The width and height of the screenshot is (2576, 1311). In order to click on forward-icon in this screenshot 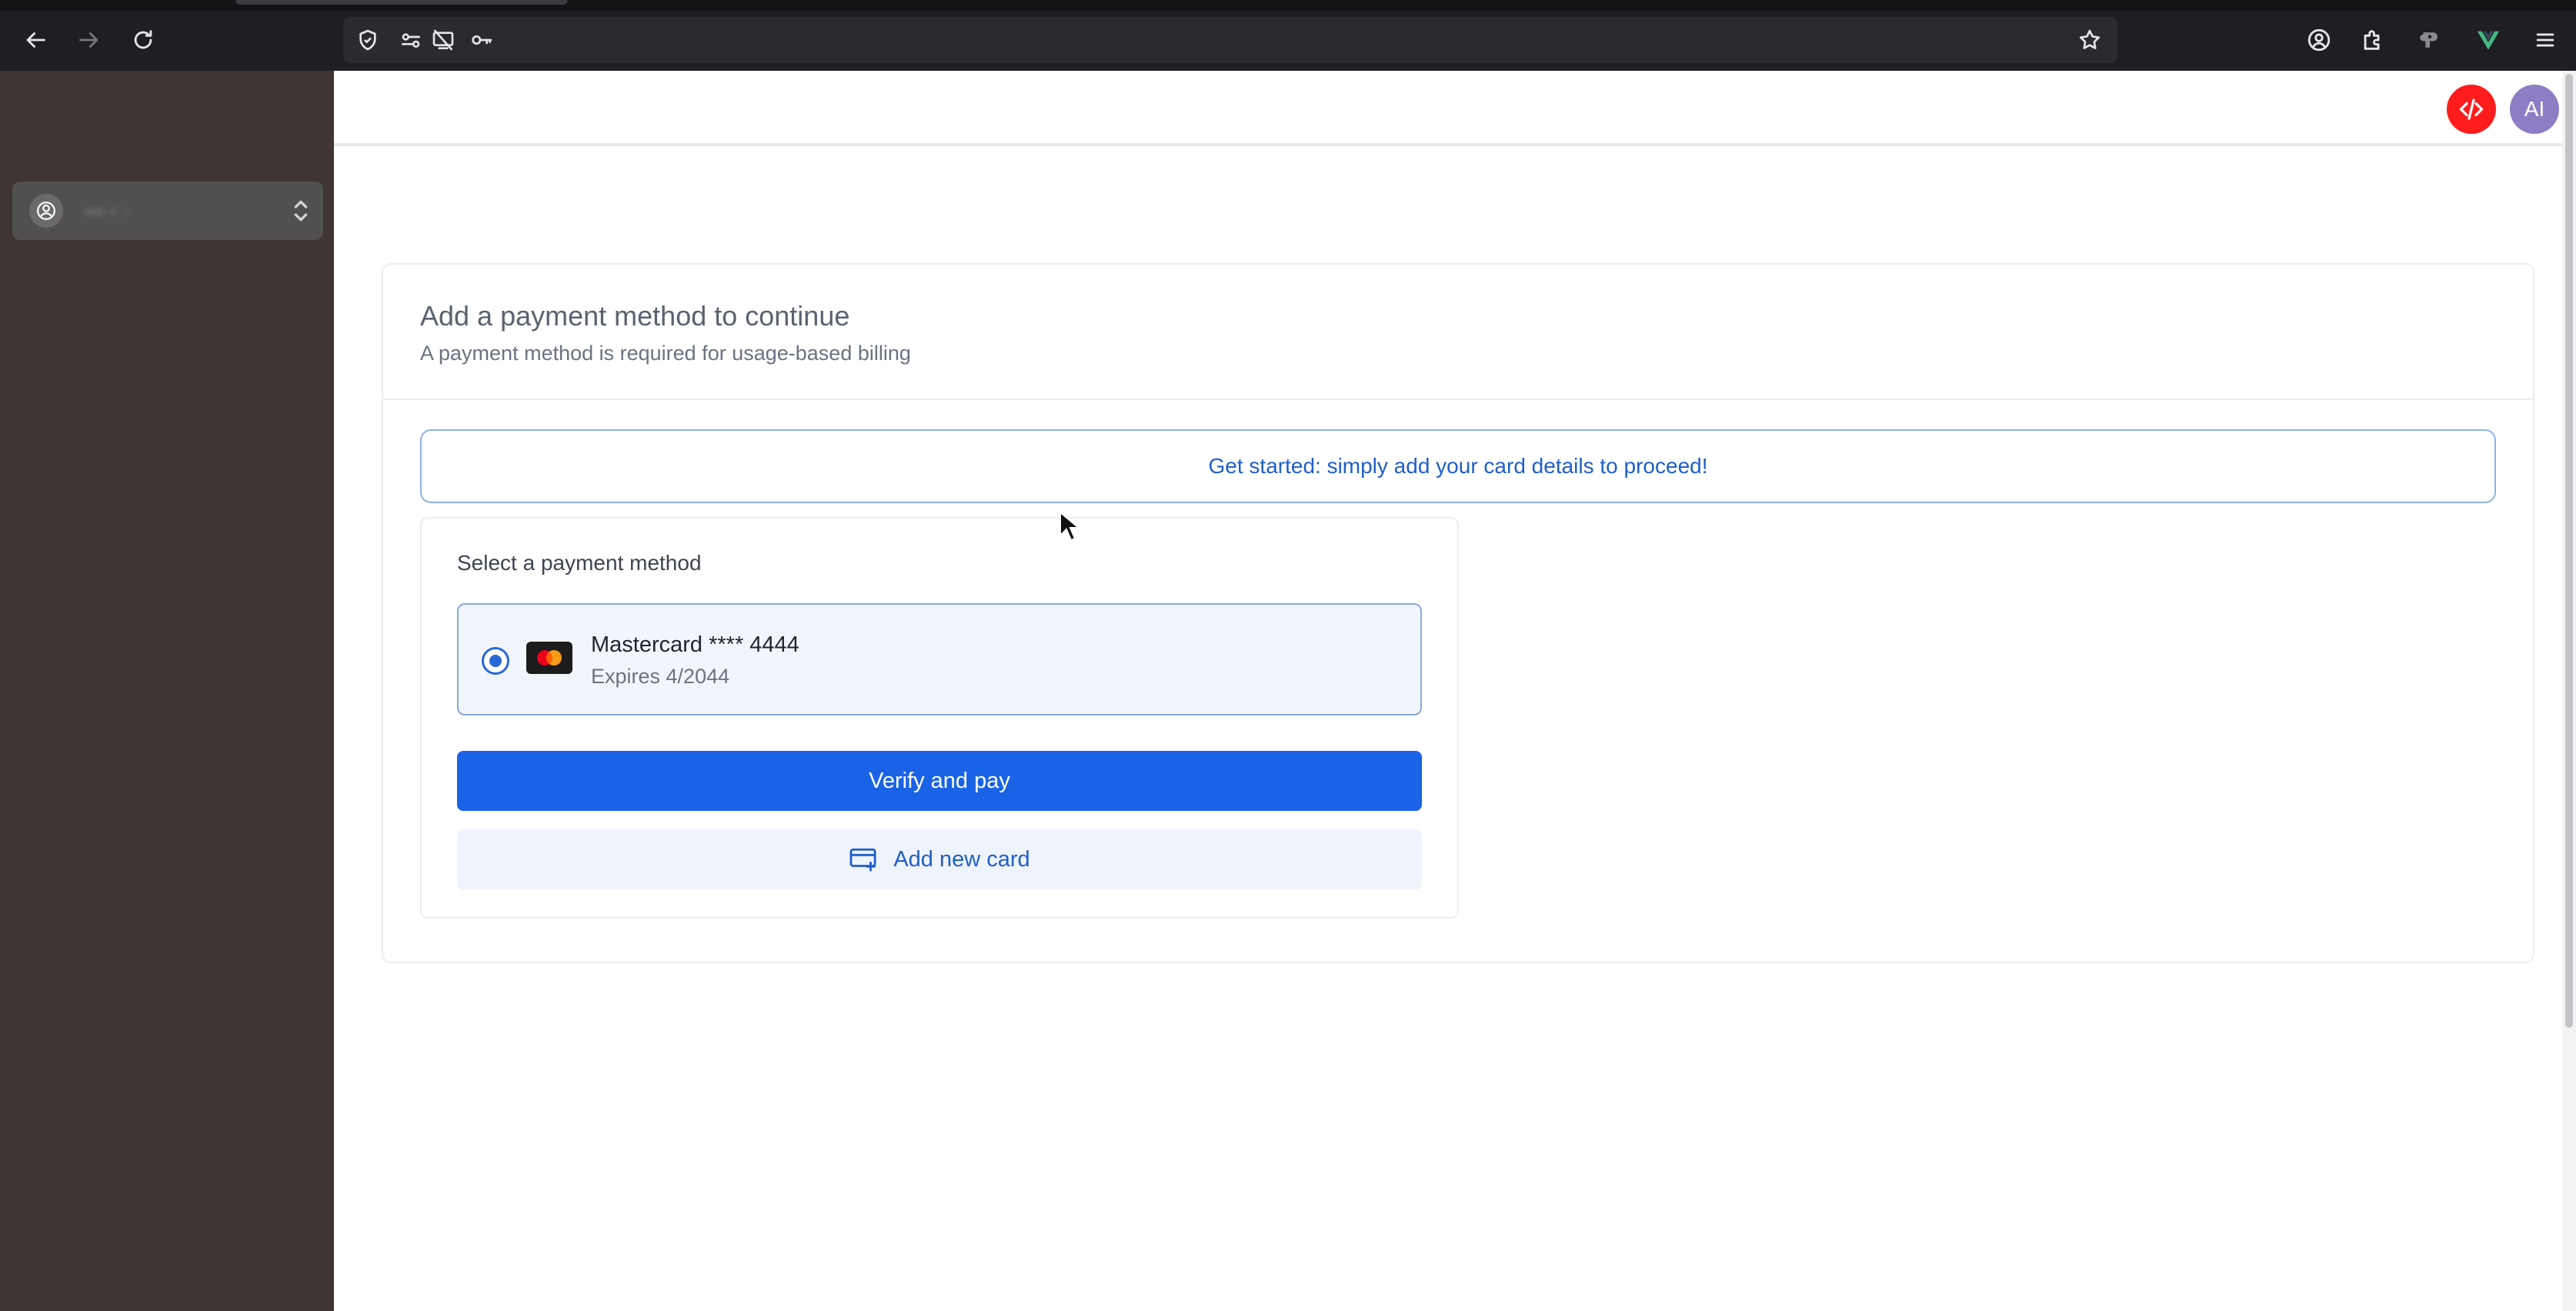, I will do `click(89, 40)`.